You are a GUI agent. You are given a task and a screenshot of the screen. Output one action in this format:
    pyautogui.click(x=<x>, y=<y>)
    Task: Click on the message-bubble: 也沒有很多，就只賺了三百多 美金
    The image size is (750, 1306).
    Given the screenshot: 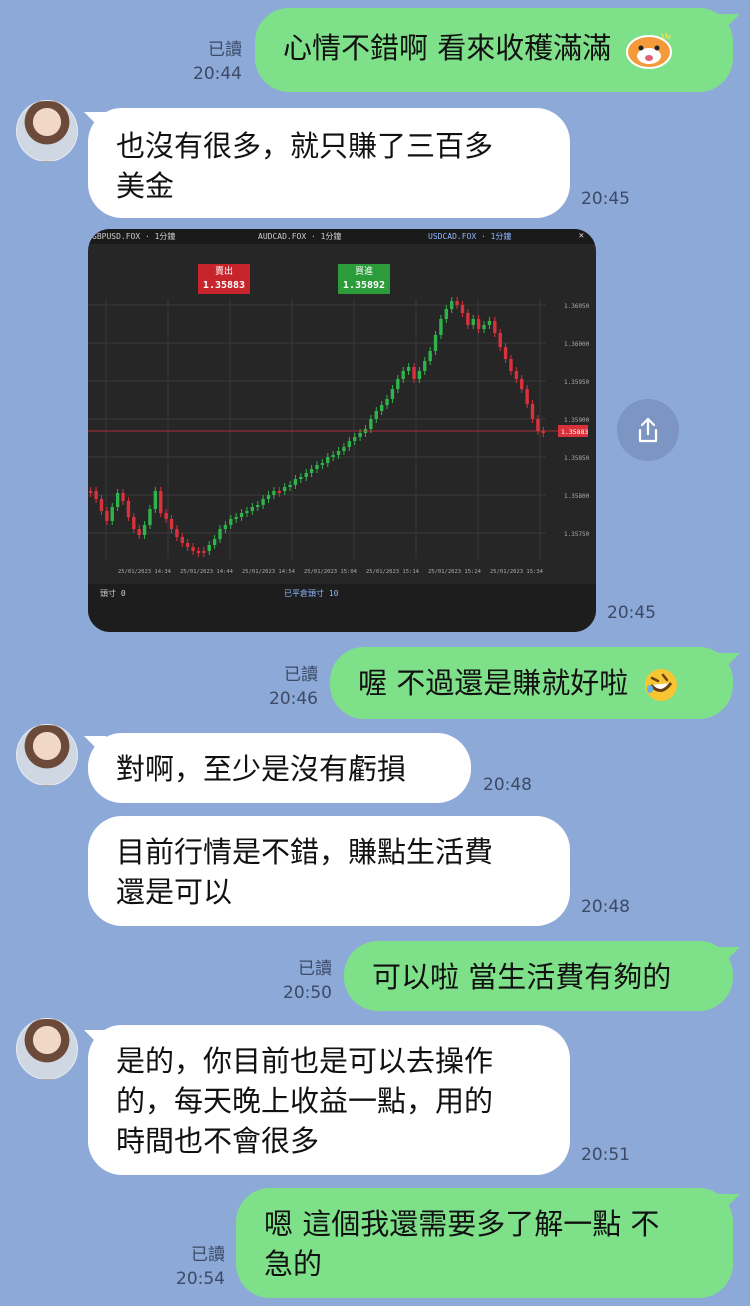 What is the action you would take?
    pyautogui.click(x=329, y=163)
    